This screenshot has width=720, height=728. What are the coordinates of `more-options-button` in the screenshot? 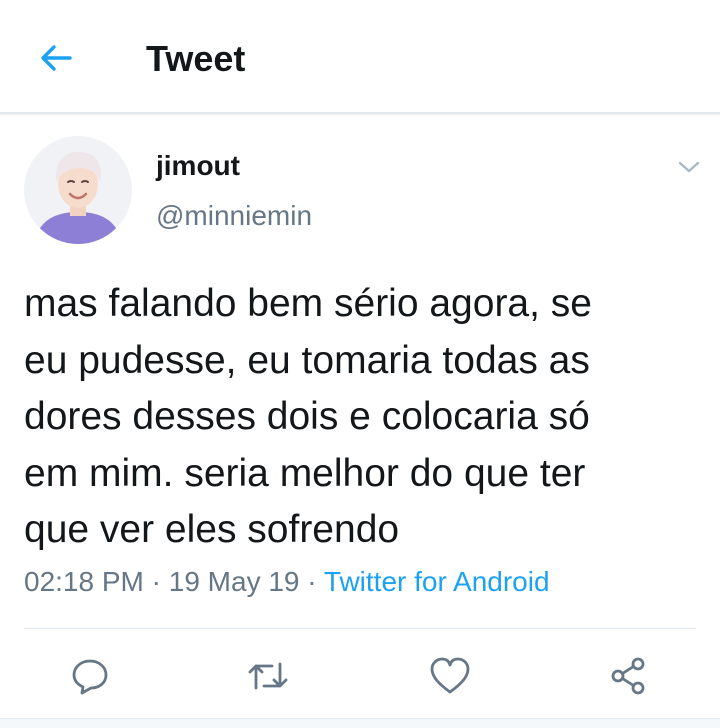 It's located at (689, 167).